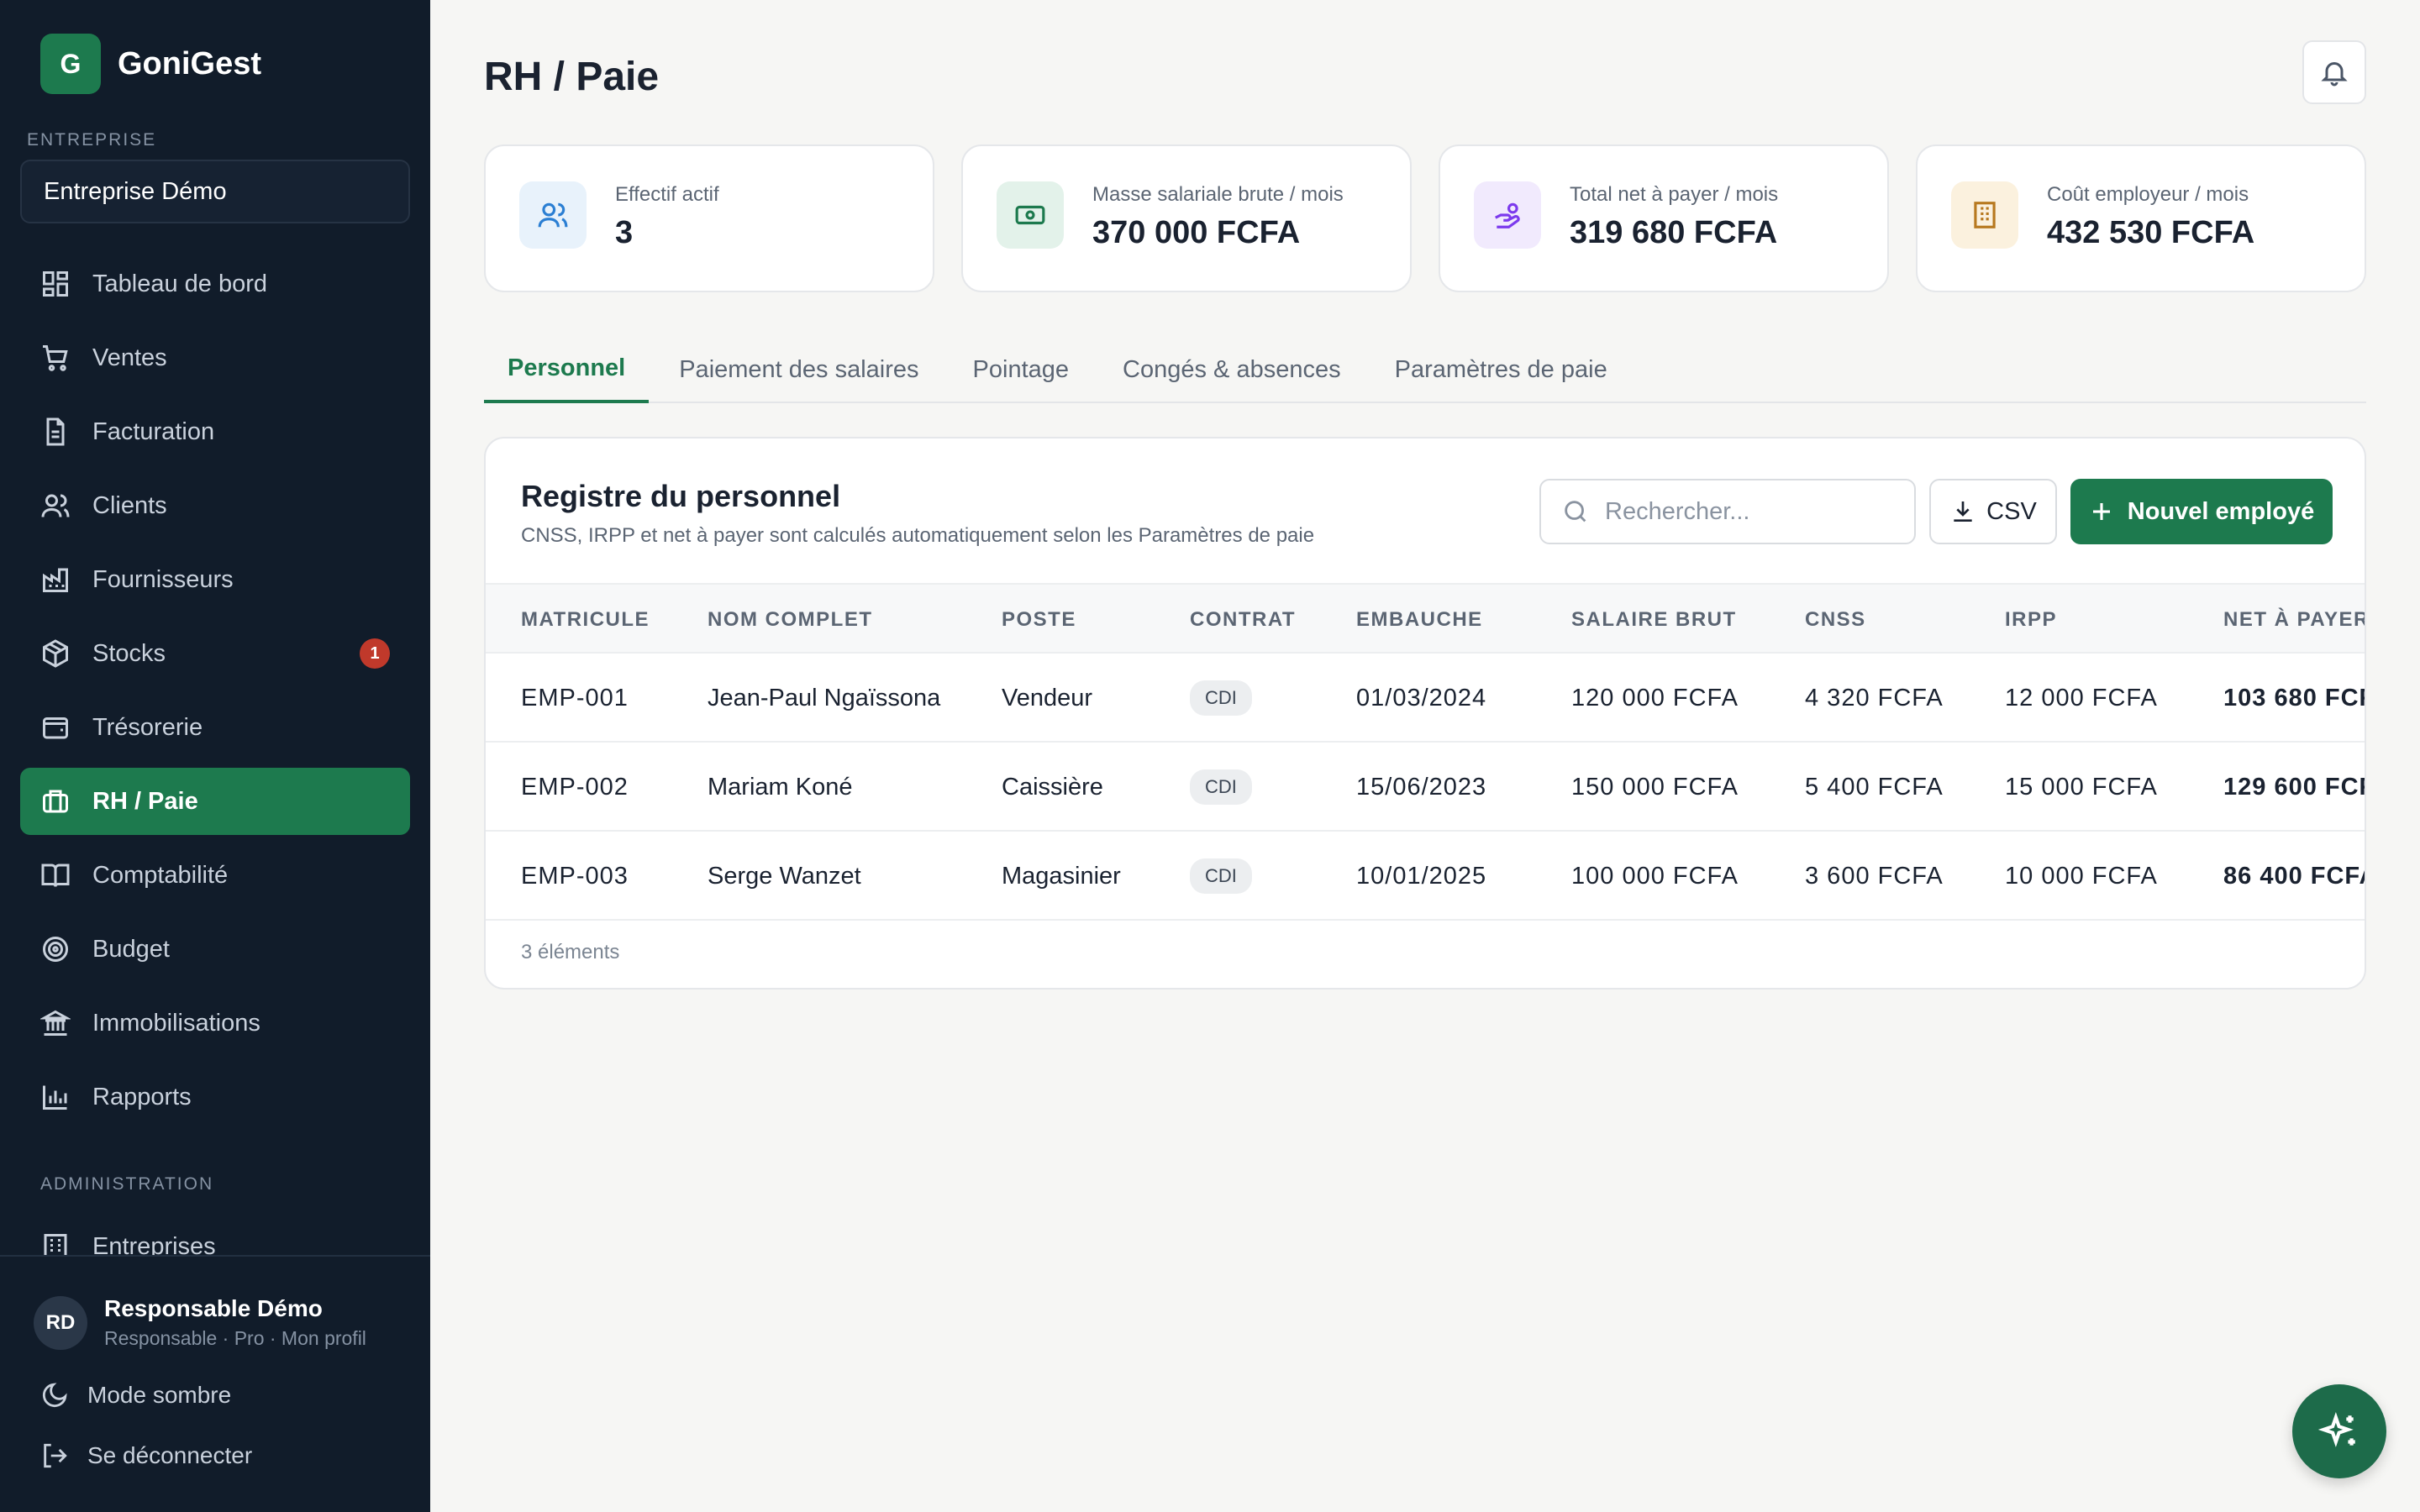  What do you see at coordinates (55, 1023) in the screenshot?
I see `bank-icon` at bounding box center [55, 1023].